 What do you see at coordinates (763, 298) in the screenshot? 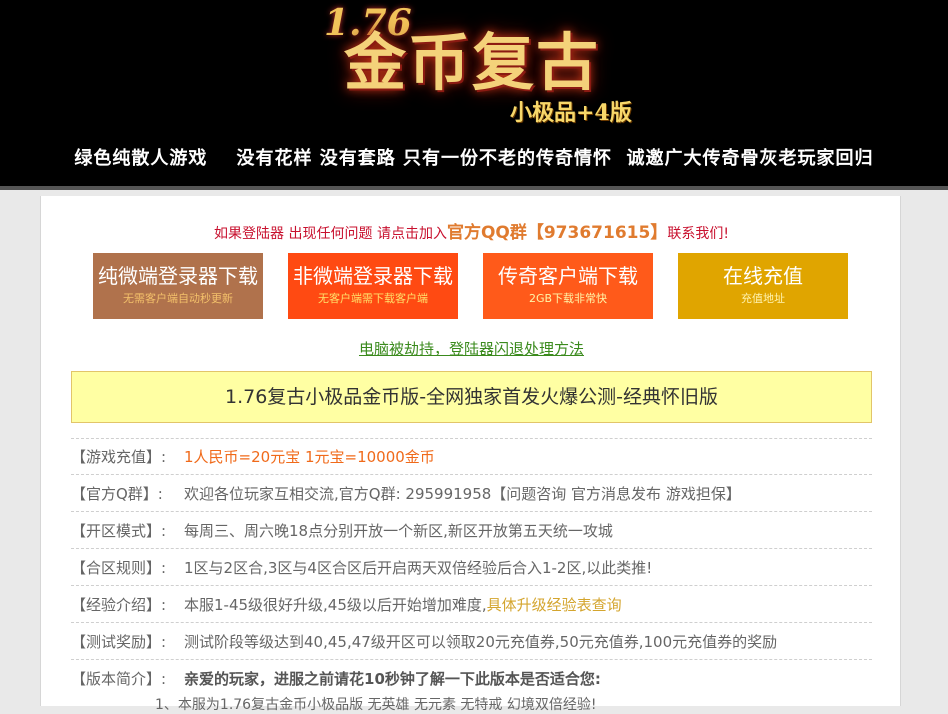
I see `button-subtitle: 充值地址` at bounding box center [763, 298].